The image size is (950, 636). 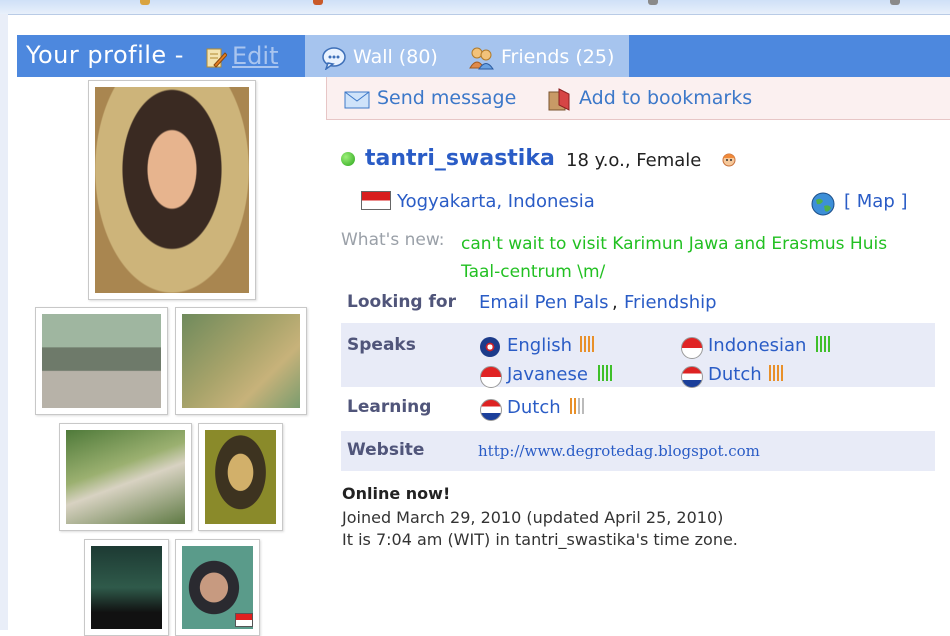 I want to click on add-to-bookmarks-link: Add to bookmarks, so click(x=665, y=98).